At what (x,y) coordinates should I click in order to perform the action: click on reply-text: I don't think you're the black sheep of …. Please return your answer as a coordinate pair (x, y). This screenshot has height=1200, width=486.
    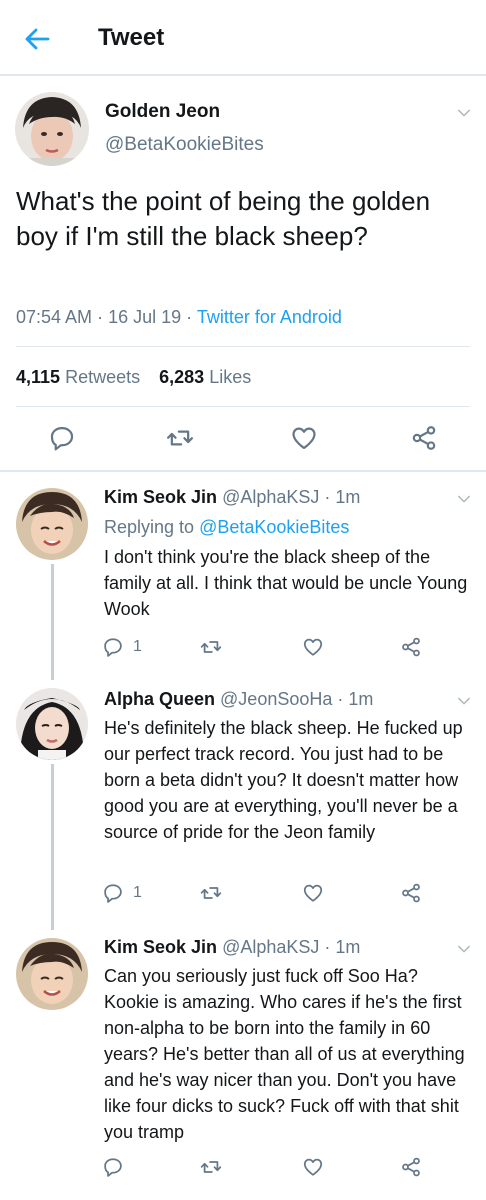
    Looking at the image, I should click on (286, 583).